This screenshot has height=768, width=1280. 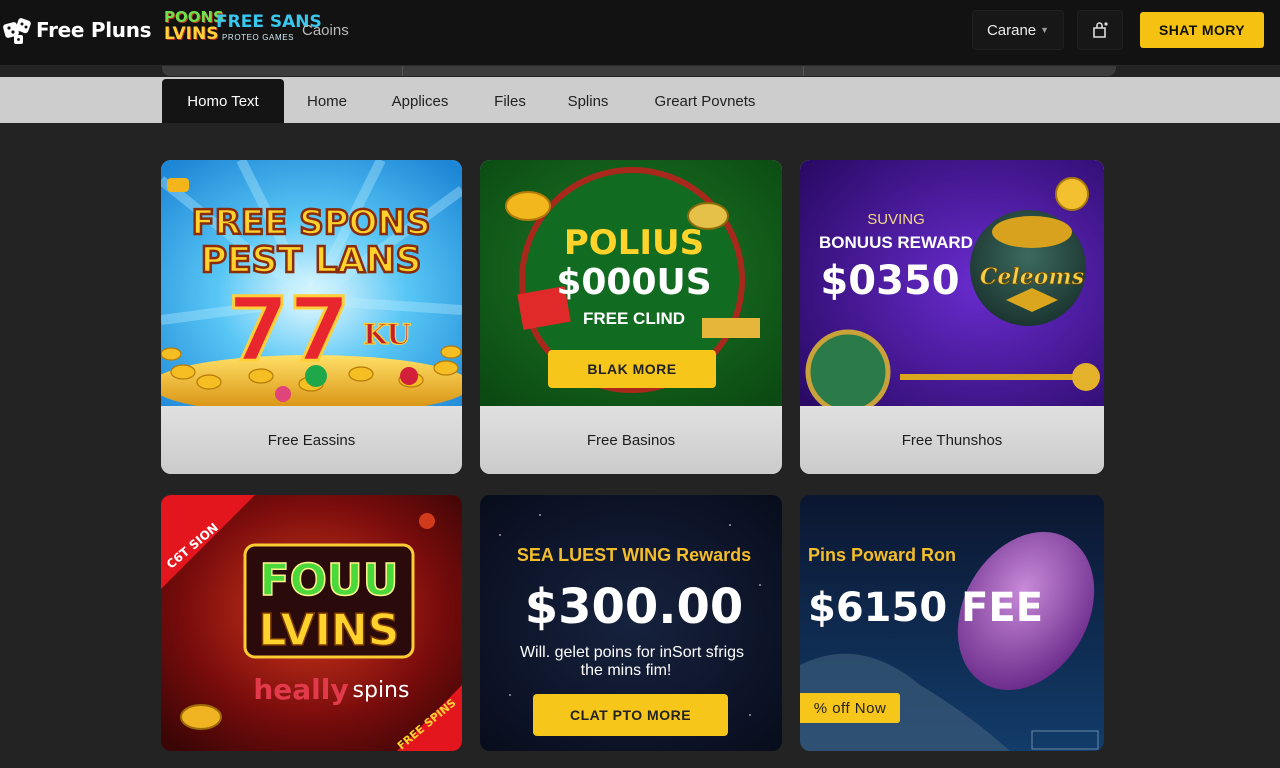 I want to click on partner-logo-word: Caoins, so click(x=325, y=30).